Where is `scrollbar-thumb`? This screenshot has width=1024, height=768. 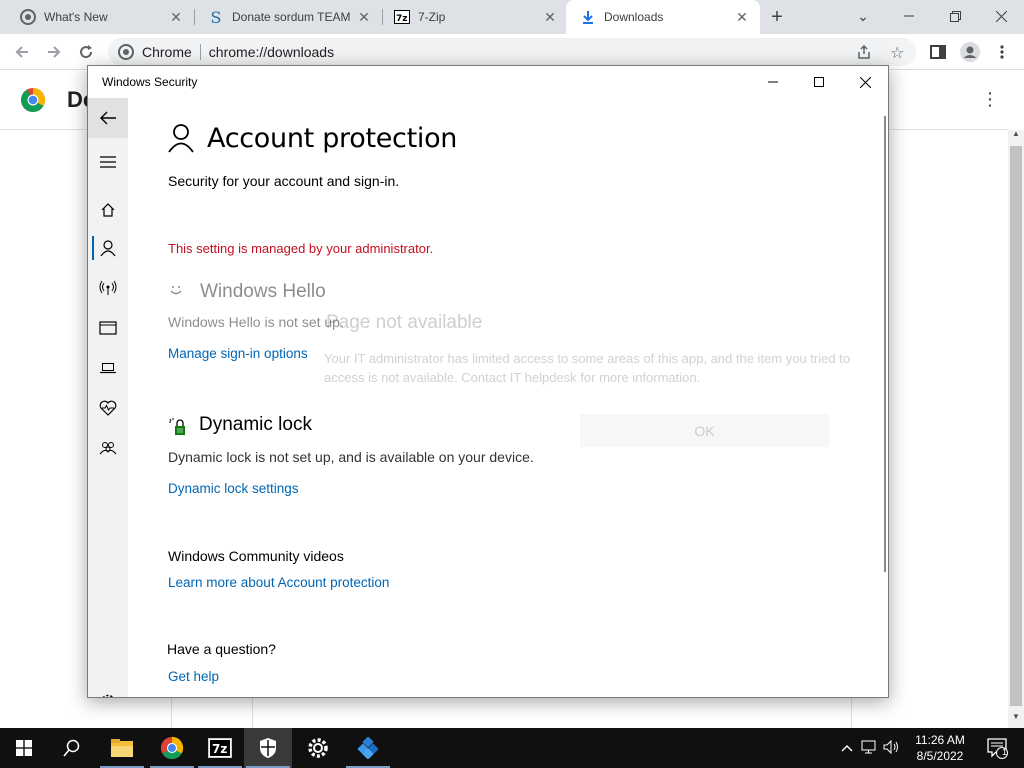 scrollbar-thumb is located at coordinates (1016, 426).